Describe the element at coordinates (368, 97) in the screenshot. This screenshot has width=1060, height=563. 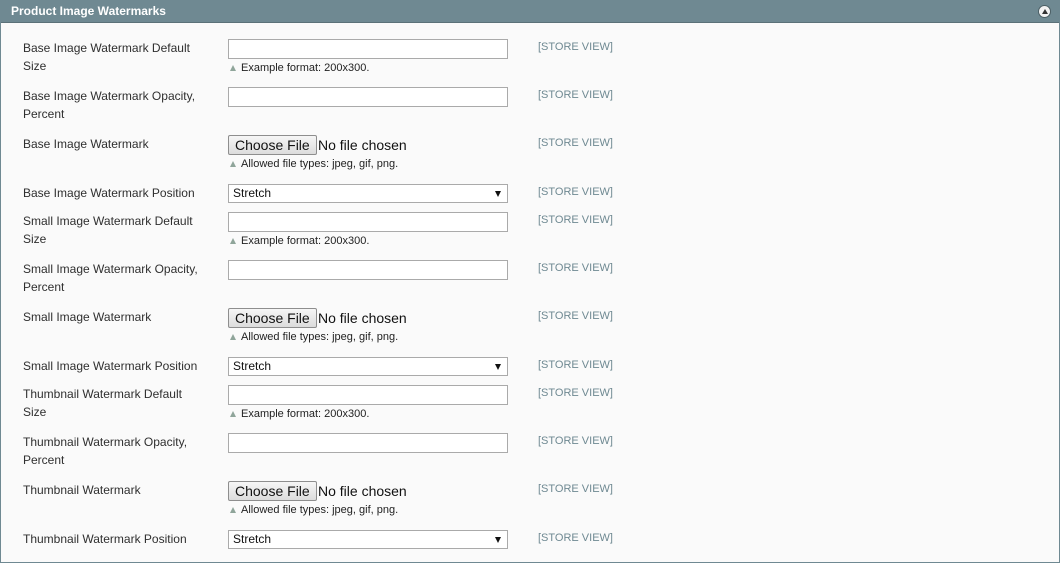
I see `base-opacity-input` at that location.